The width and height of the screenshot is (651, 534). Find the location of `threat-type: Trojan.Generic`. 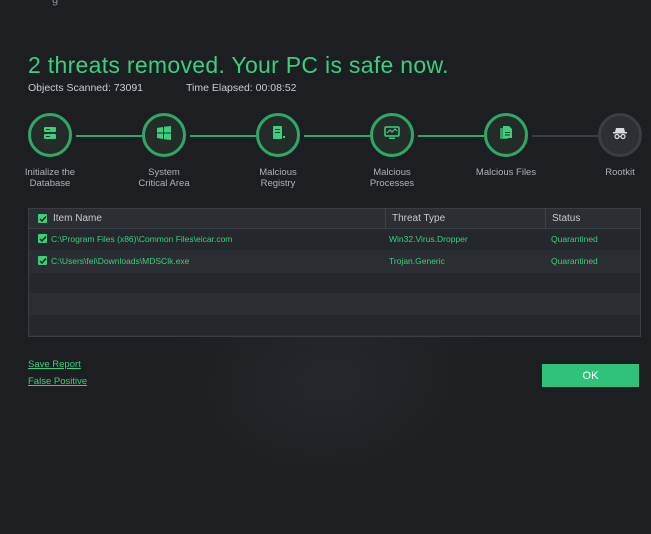

threat-type: Trojan.Generic is located at coordinates (417, 261).